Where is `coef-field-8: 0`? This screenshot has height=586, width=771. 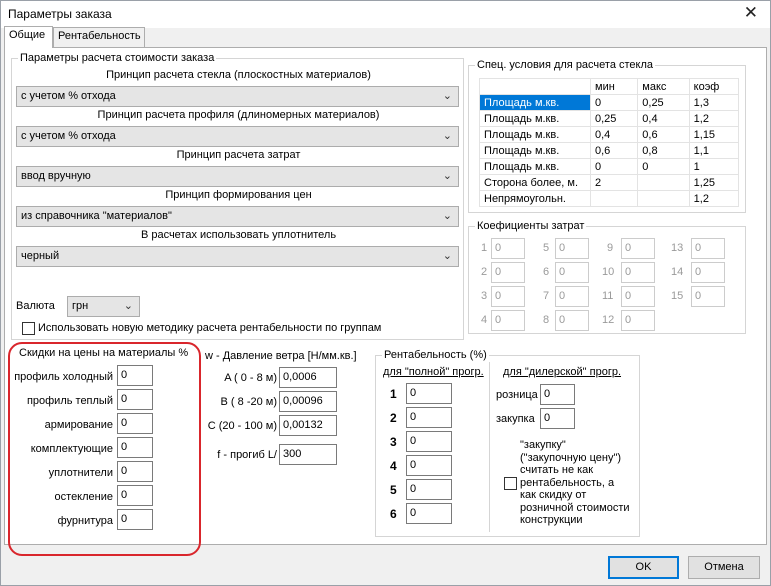 coef-field-8: 0 is located at coordinates (572, 320).